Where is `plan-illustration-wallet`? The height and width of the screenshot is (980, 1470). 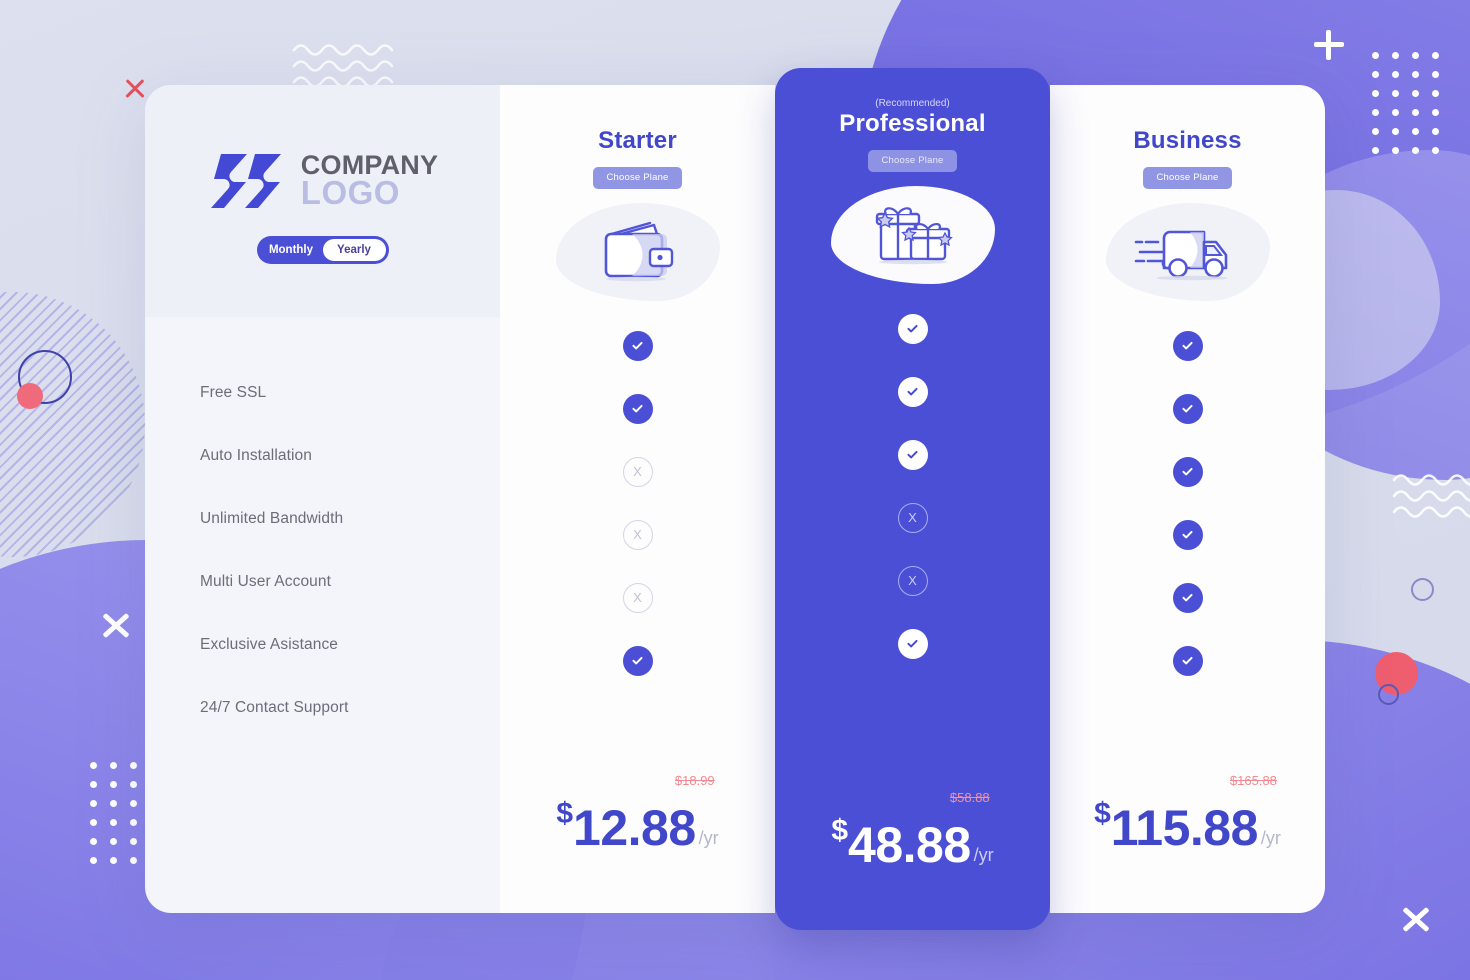
plan-illustration-wallet is located at coordinates (637, 252).